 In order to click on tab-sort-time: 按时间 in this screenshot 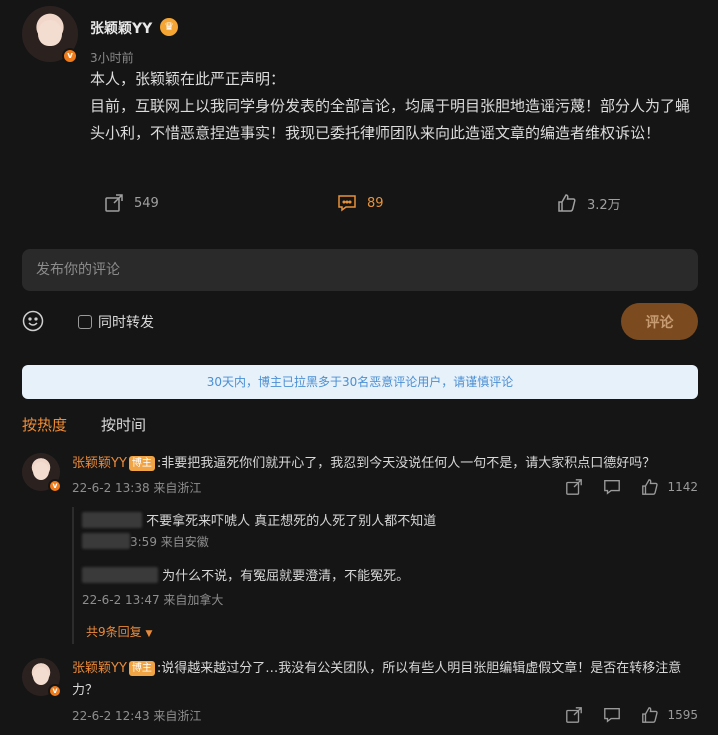, I will do `click(123, 424)`.